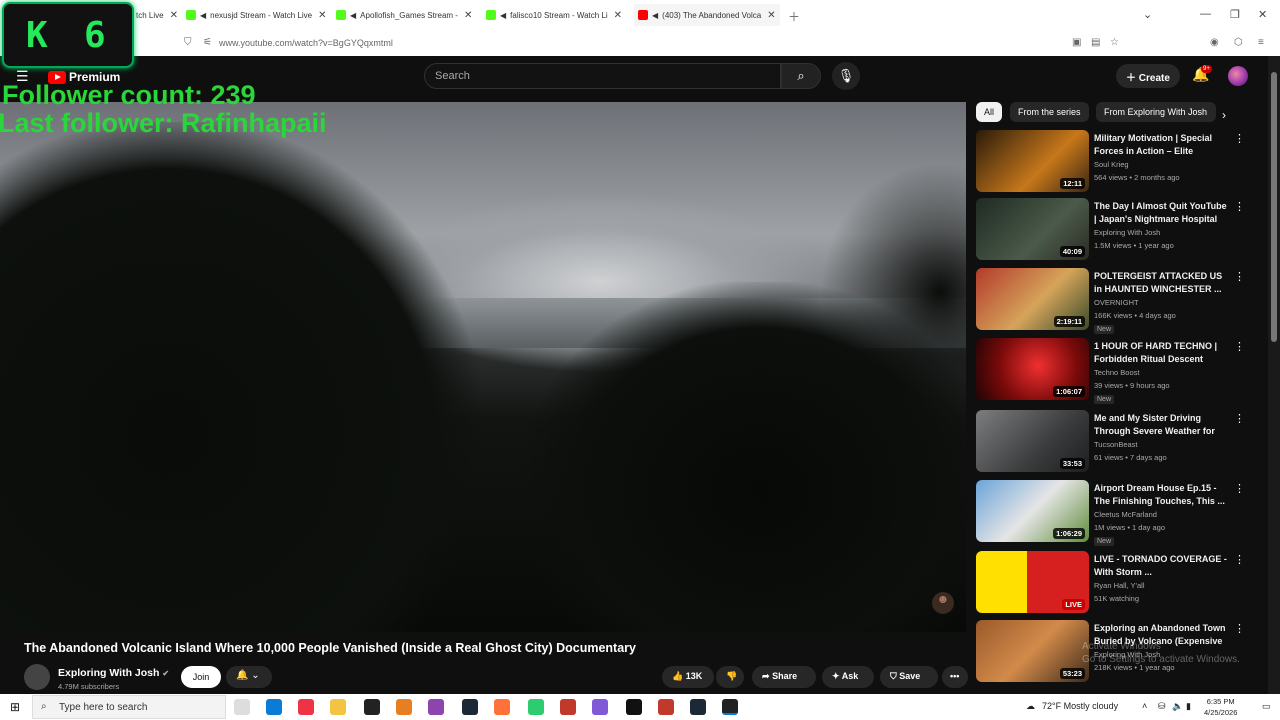 The height and width of the screenshot is (720, 1280). I want to click on search-button: ⌕, so click(801, 76).